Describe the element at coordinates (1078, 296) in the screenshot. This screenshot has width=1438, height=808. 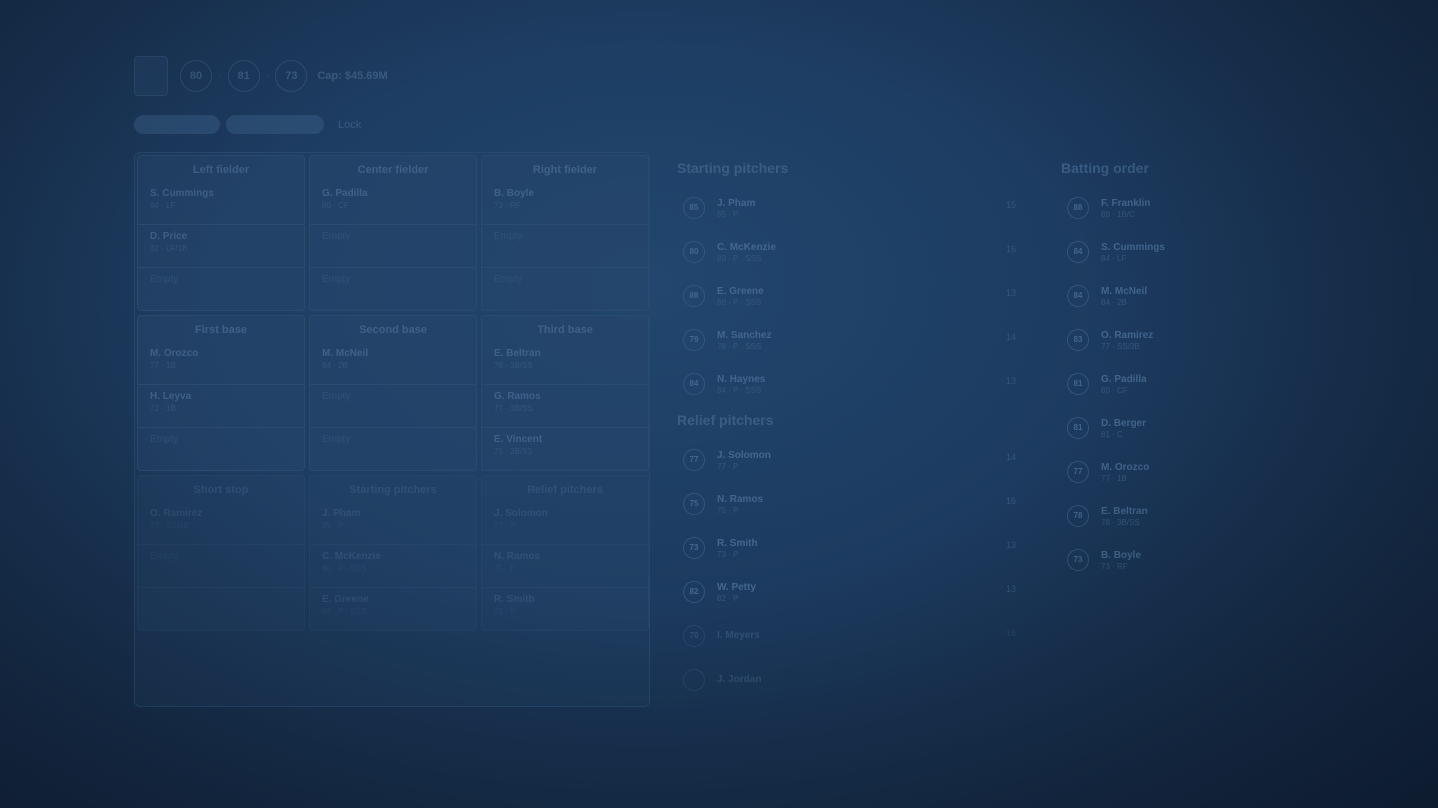
I see `rating-badge: 84` at that location.